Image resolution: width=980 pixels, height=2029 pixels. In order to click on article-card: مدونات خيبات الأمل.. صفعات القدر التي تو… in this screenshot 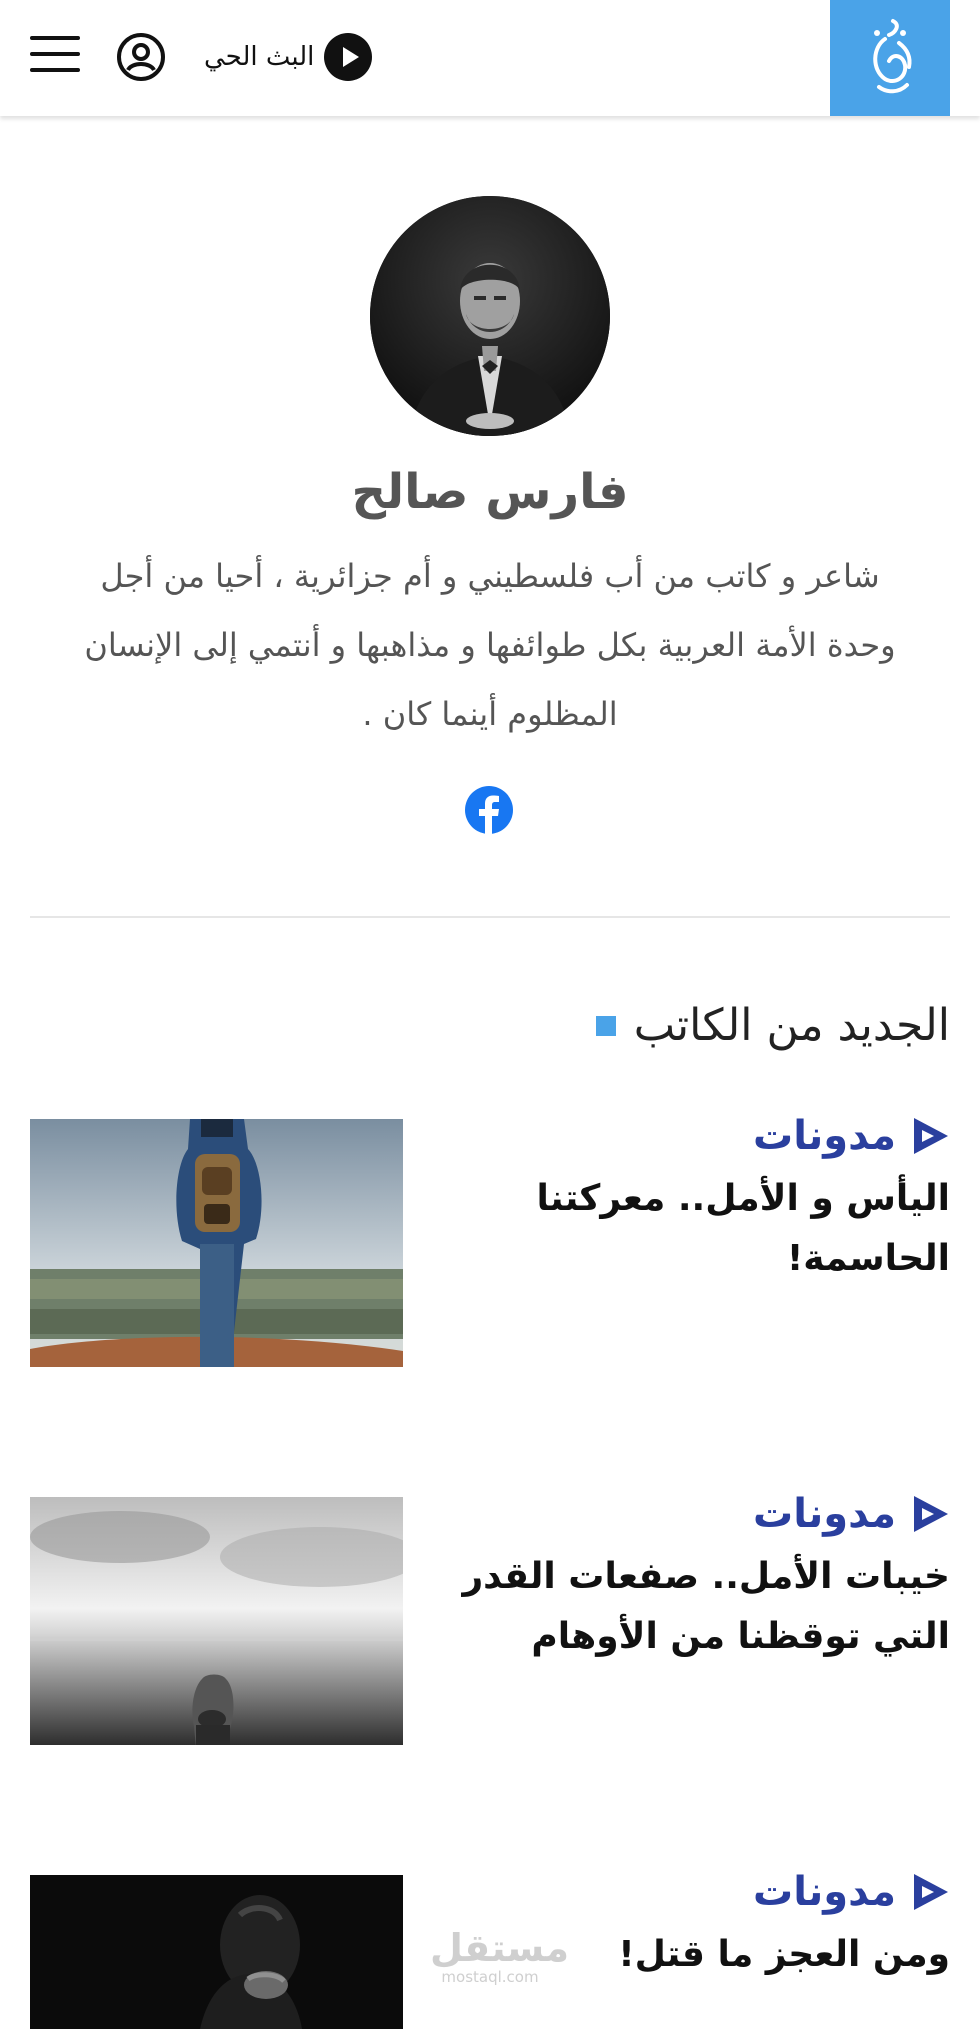, I will do `click(490, 1619)`.